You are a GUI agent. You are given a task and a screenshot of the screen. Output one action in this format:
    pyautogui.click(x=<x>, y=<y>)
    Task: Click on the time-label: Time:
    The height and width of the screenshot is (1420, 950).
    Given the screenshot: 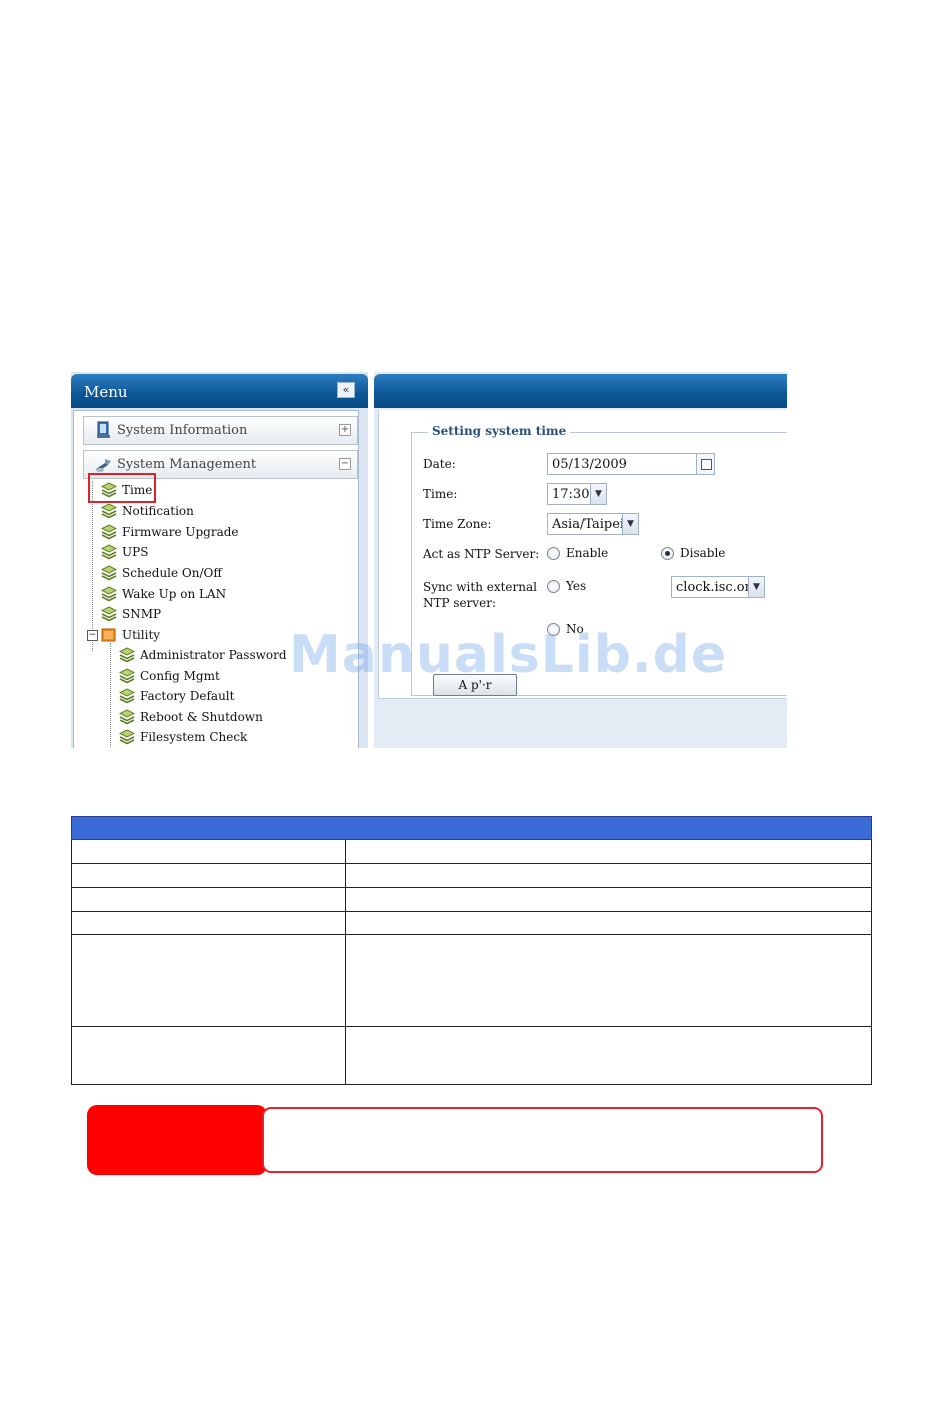 What is the action you would take?
    pyautogui.click(x=440, y=494)
    